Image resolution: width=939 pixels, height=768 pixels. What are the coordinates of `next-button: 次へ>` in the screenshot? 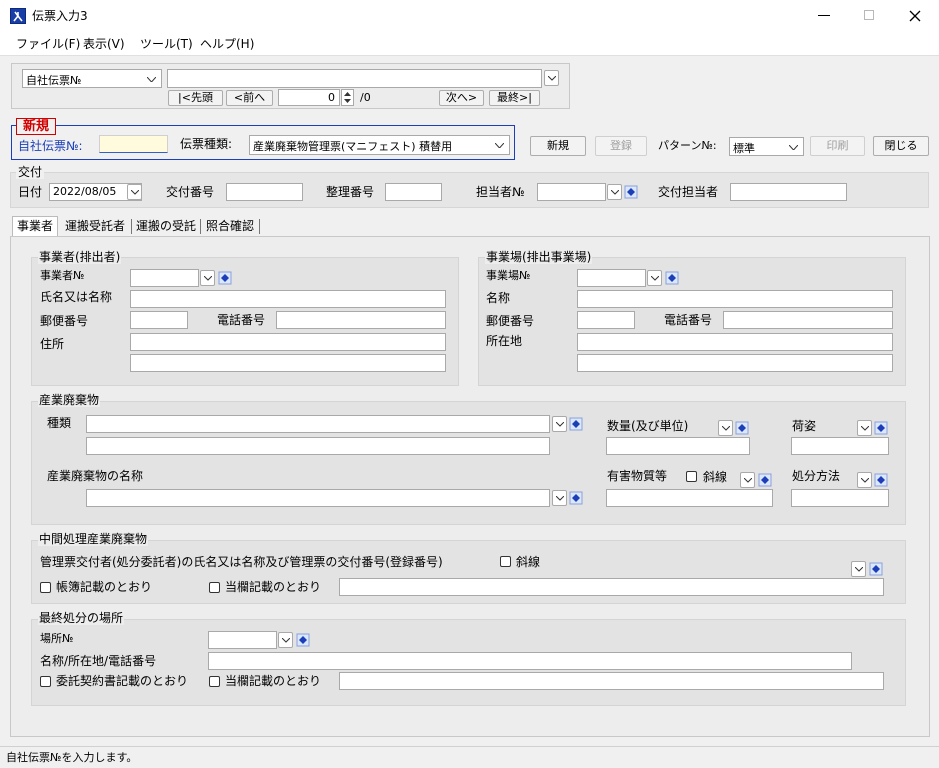 It's located at (461, 98).